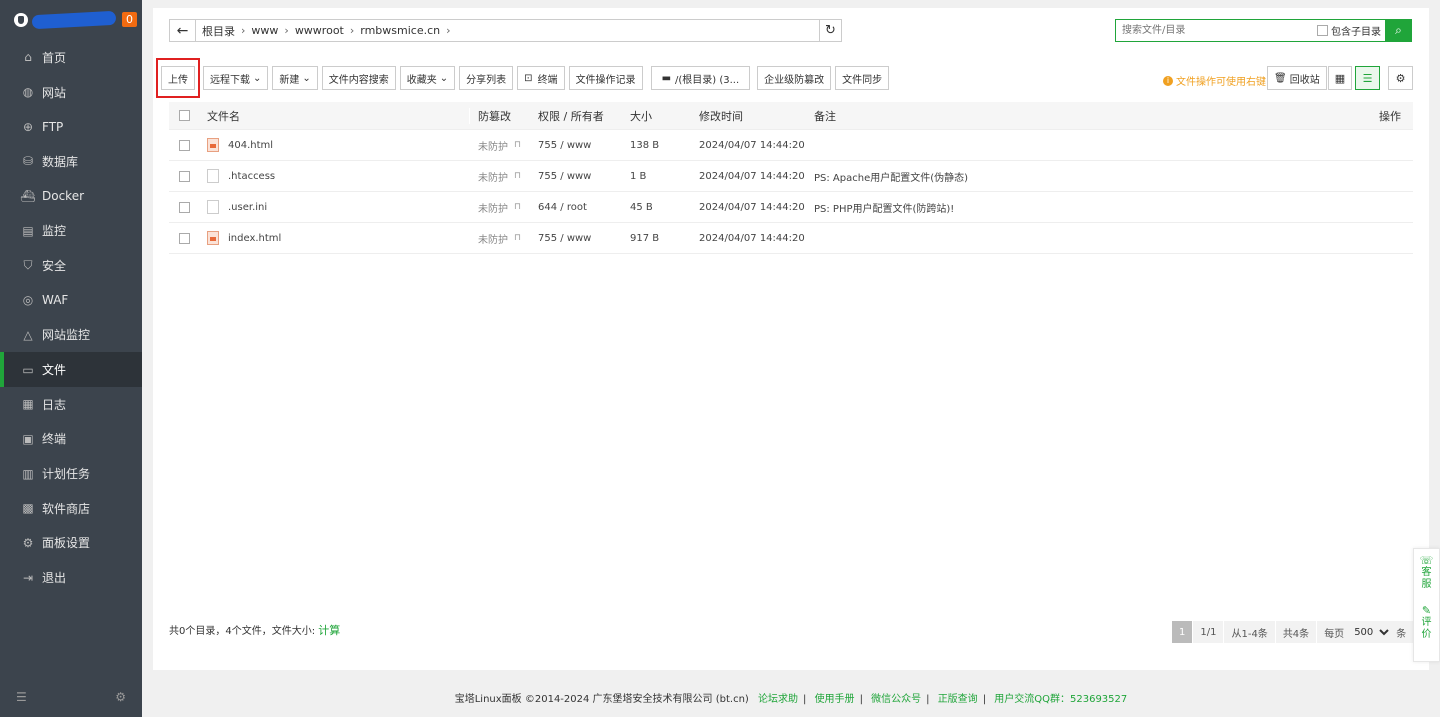 The height and width of the screenshot is (717, 1440). I want to click on collapse-menu-icon: ☰, so click(21, 697).